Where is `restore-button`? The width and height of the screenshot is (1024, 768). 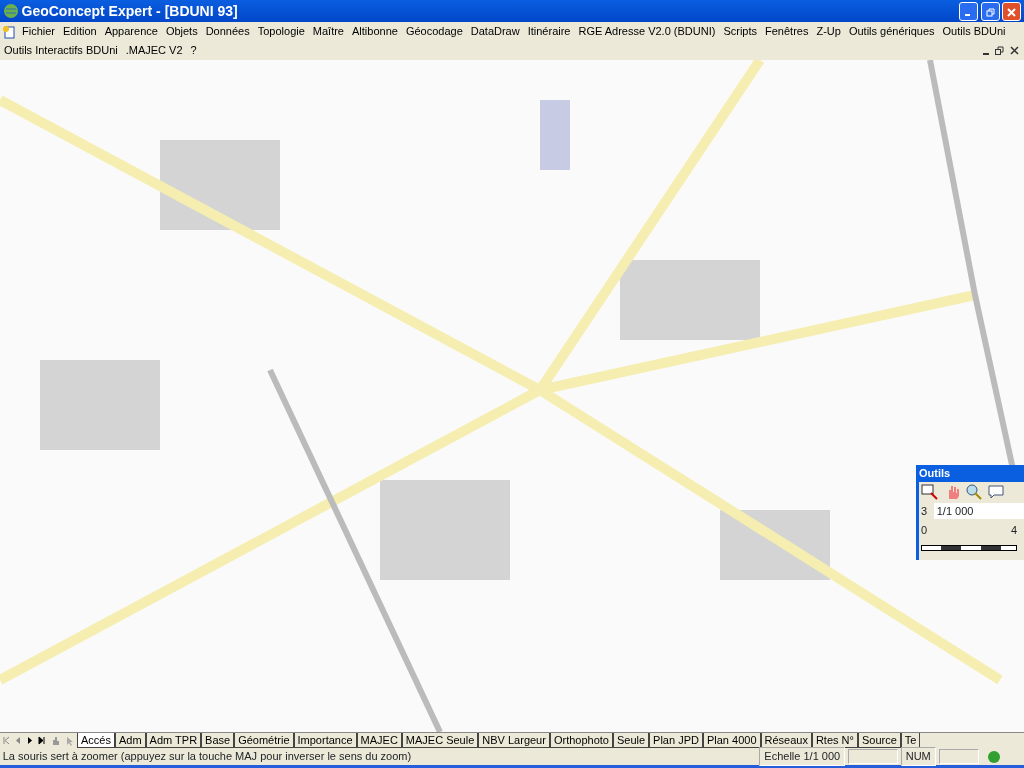 restore-button is located at coordinates (990, 11).